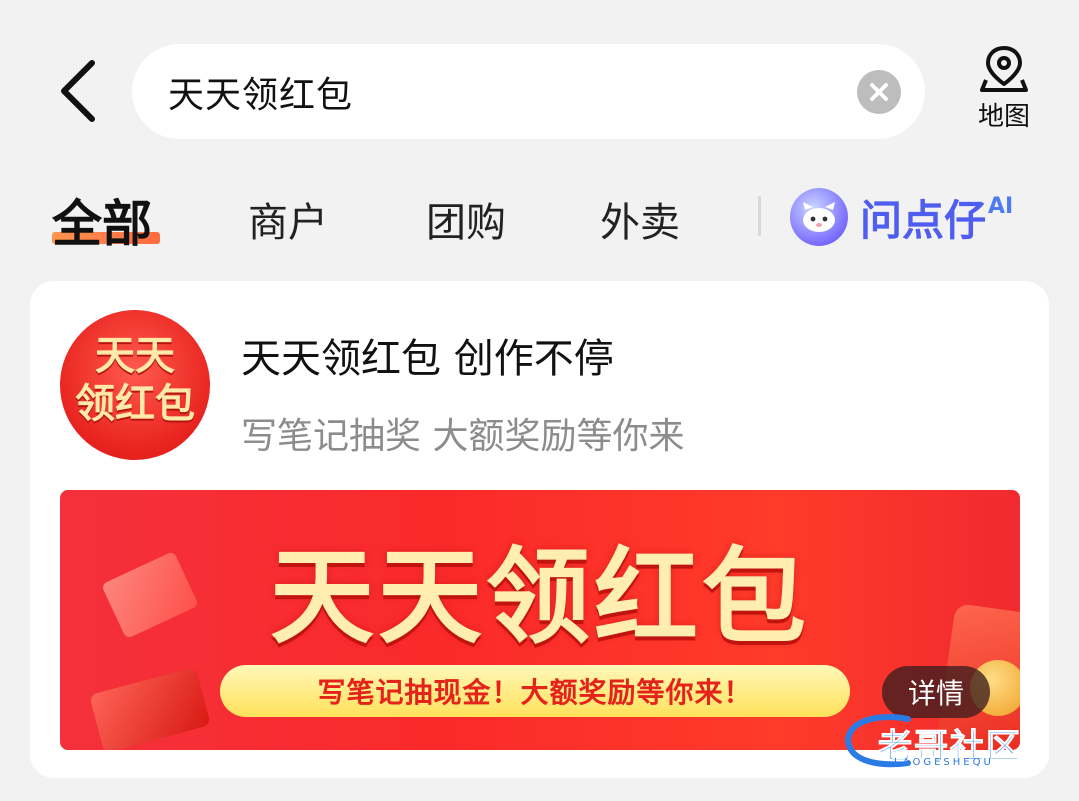  Describe the element at coordinates (539, 218) in the screenshot. I see `category-tabs: 全部 商户 团购 外卖 问点仔 AI` at that location.